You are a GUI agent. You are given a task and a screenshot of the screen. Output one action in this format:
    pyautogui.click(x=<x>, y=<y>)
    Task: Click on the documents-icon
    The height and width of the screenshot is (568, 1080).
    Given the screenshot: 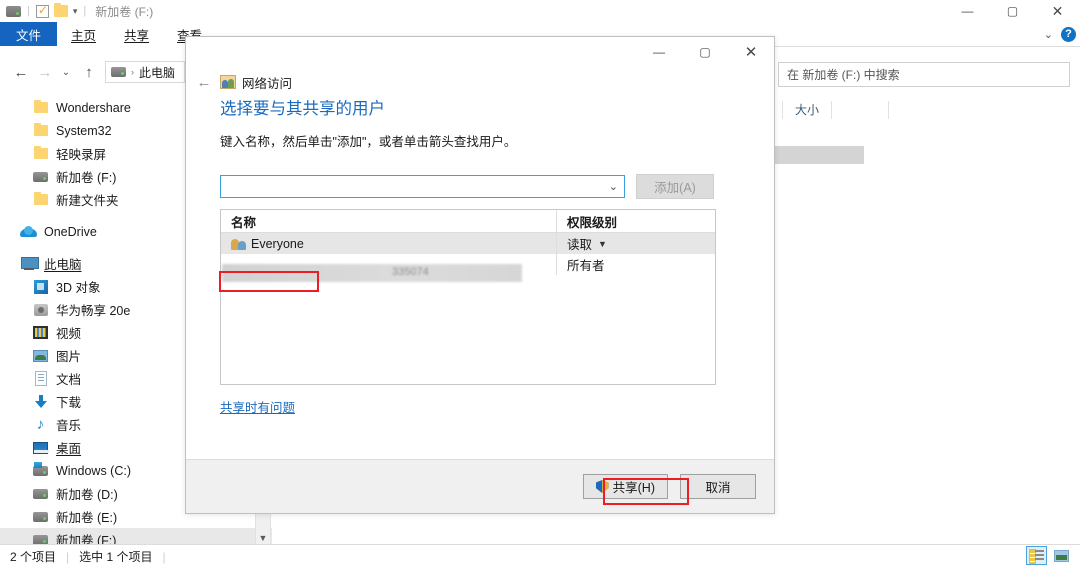 What is the action you would take?
    pyautogui.click(x=40, y=379)
    